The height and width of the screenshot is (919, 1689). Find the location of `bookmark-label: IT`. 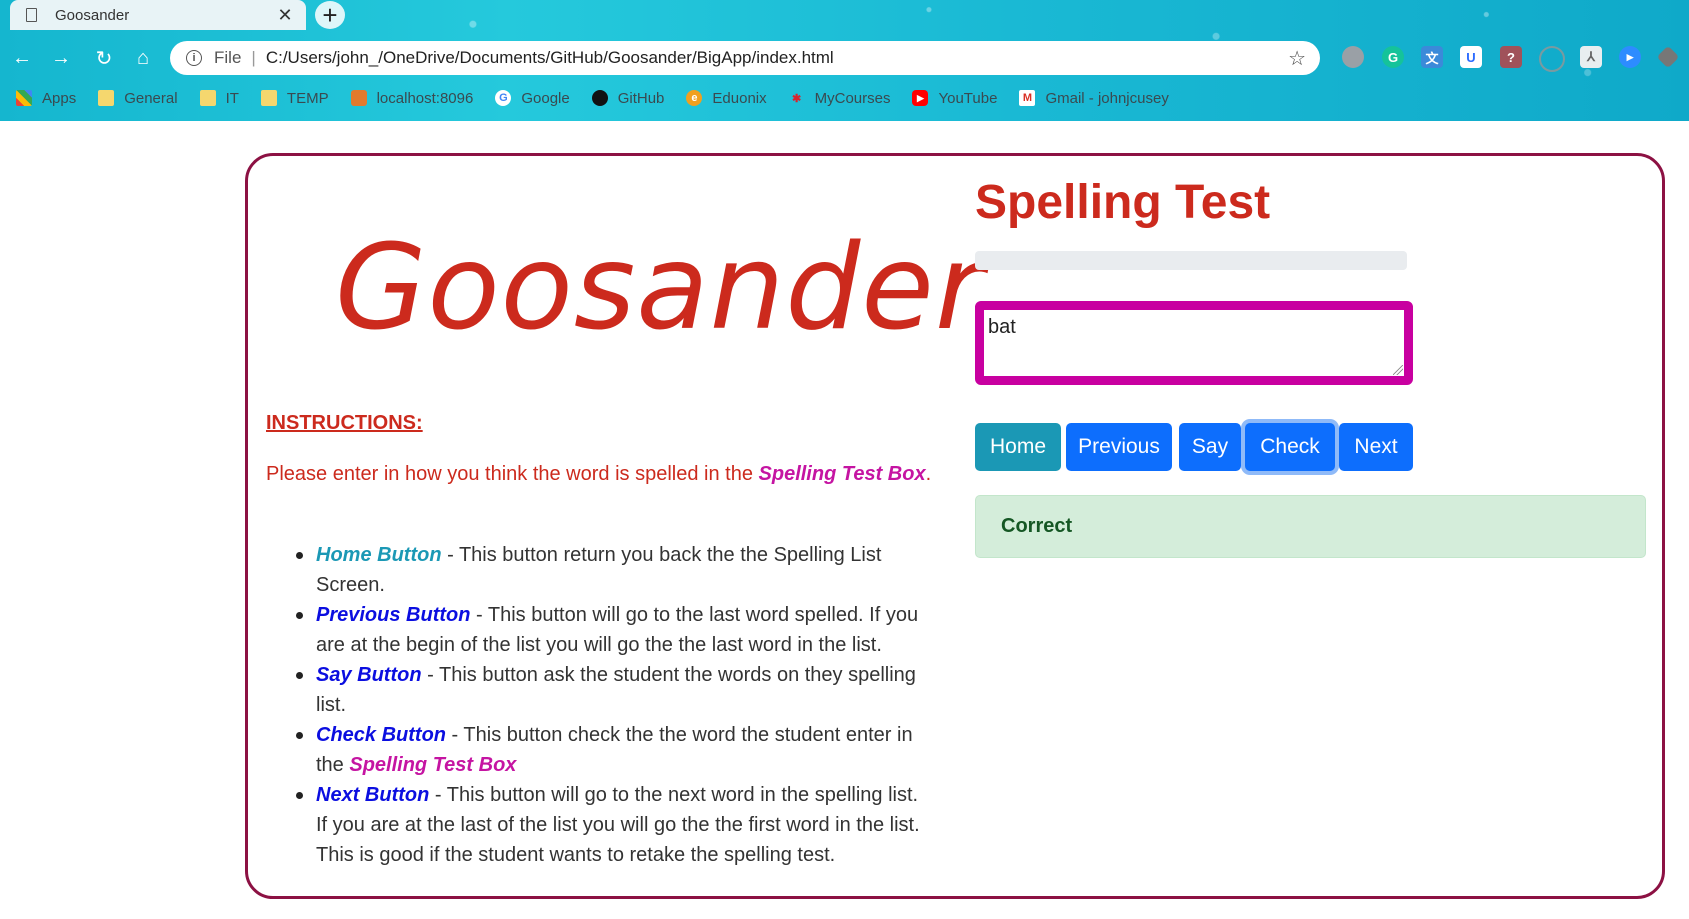

bookmark-label: IT is located at coordinates (232, 98).